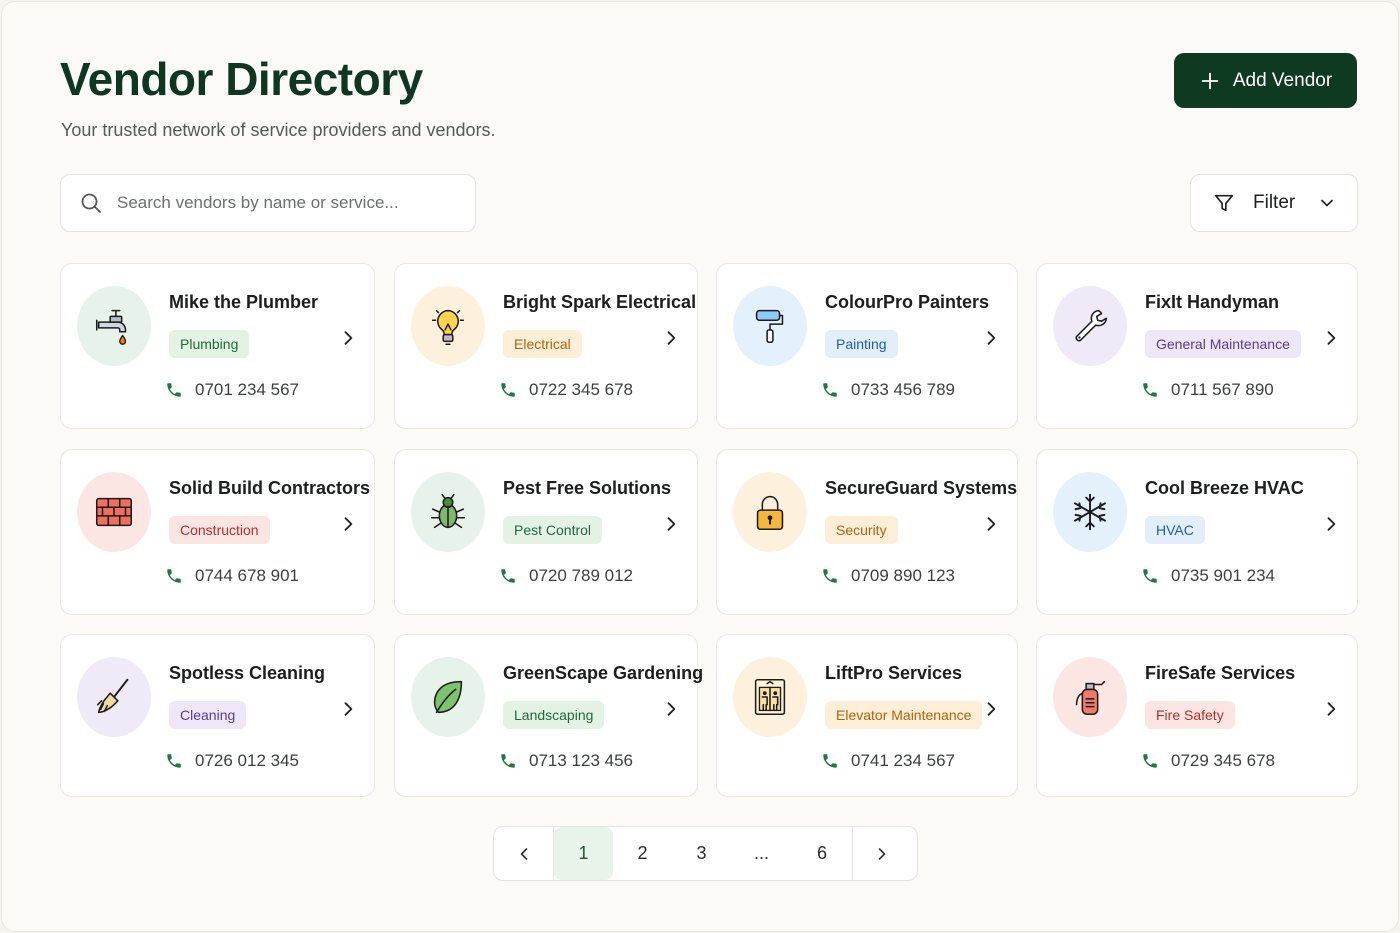 This screenshot has height=933, width=1400. Describe the element at coordinates (1222, 389) in the screenshot. I see `phone-number: 0711 567 890` at that location.